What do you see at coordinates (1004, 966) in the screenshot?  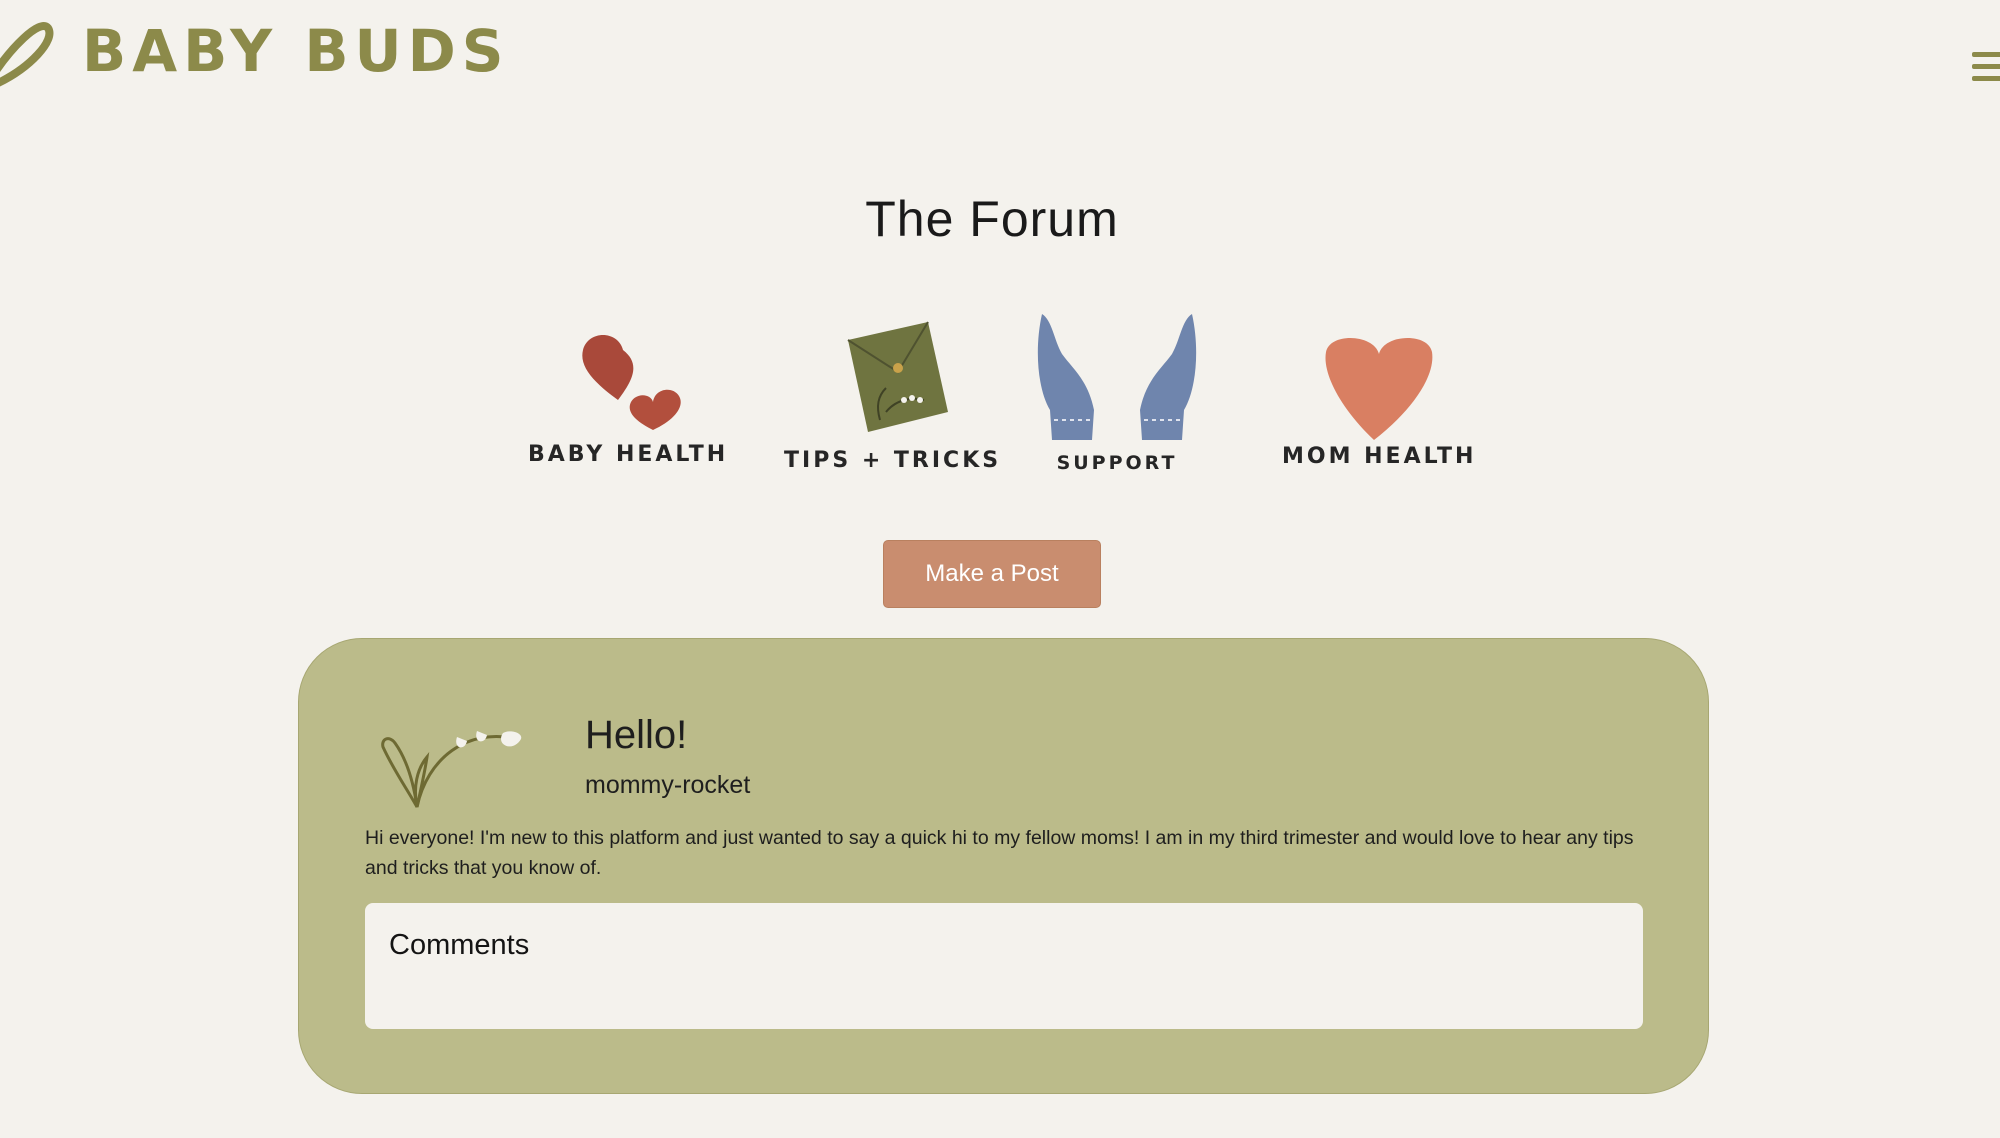 I see `comments-section: Comments` at bounding box center [1004, 966].